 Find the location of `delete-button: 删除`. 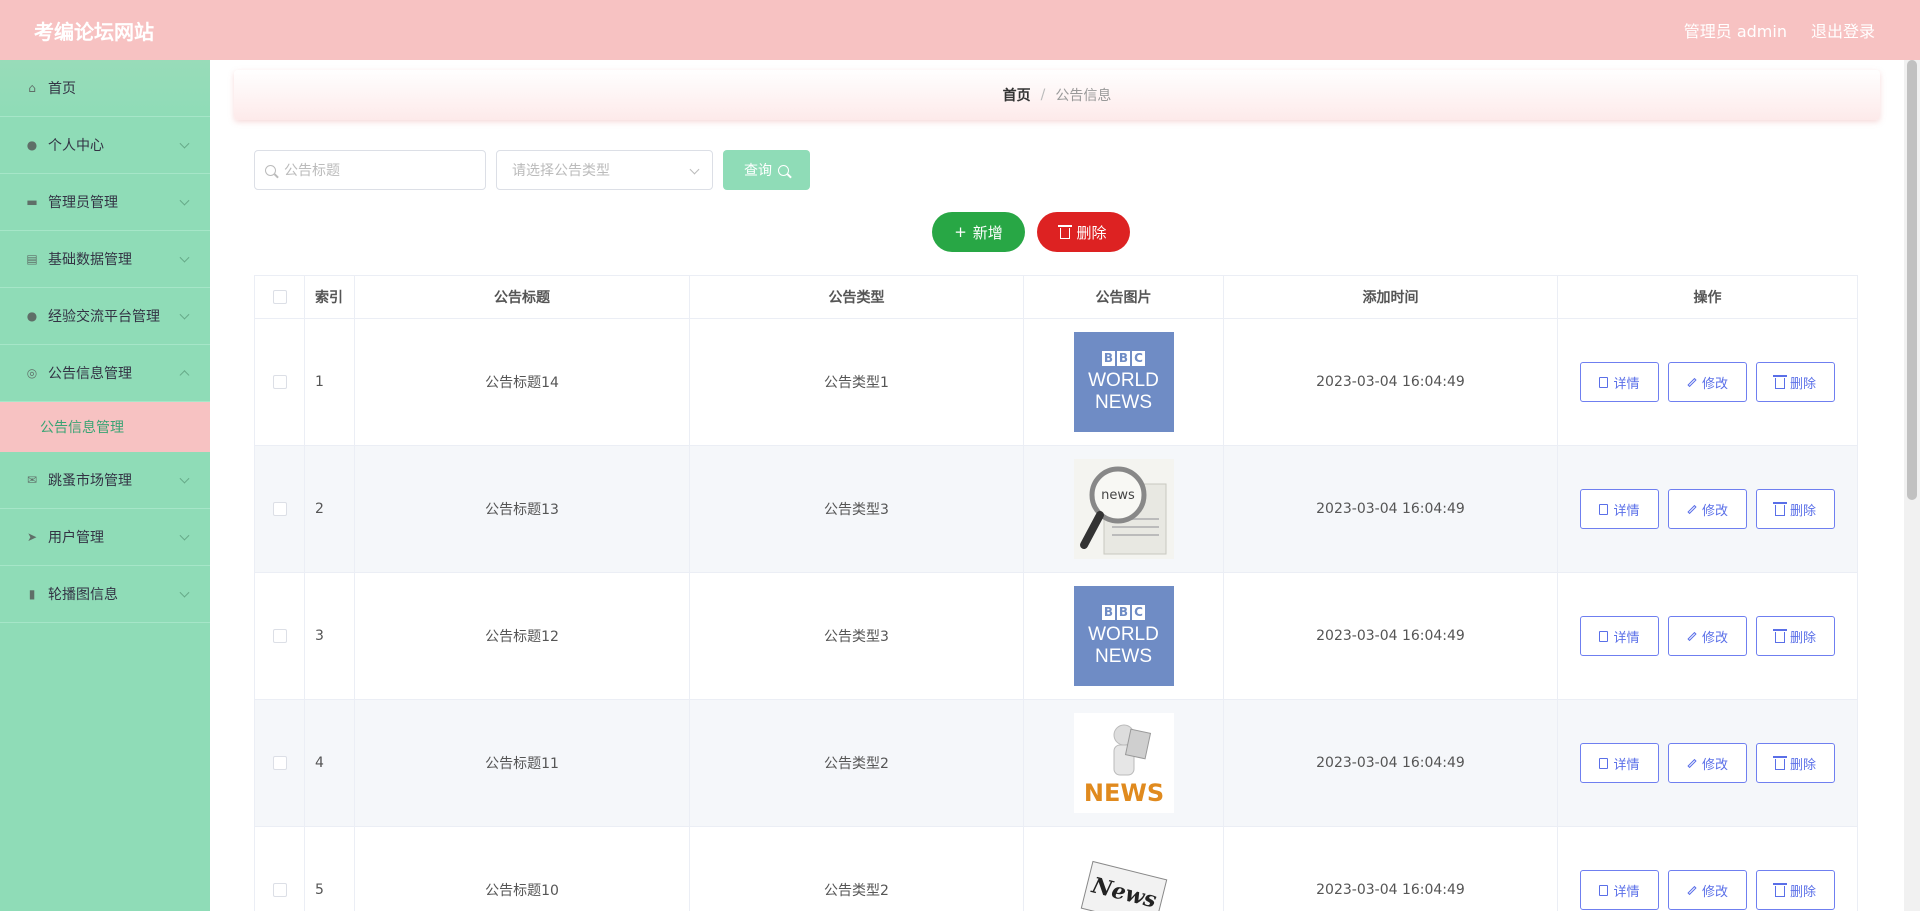

delete-button: 删除 is located at coordinates (1083, 232).